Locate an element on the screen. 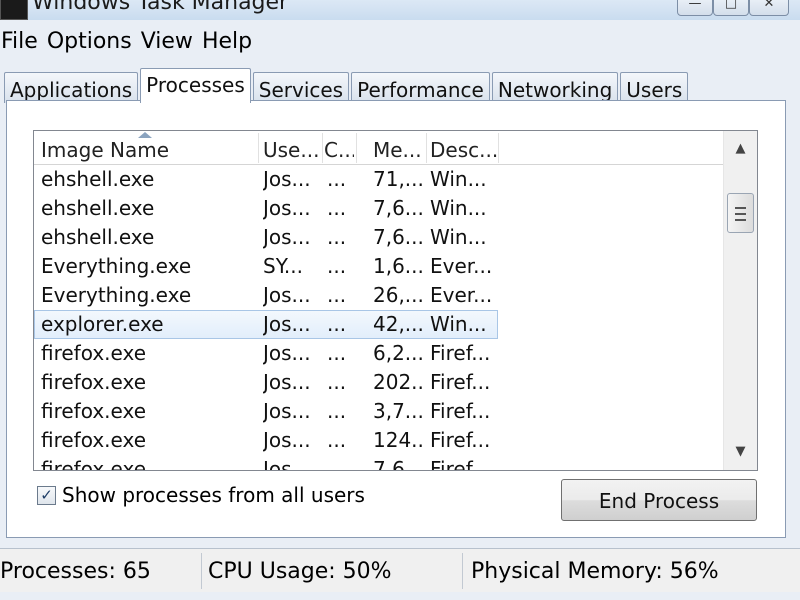 The height and width of the screenshot is (600, 800). tab-processes: Processes is located at coordinates (195, 85).